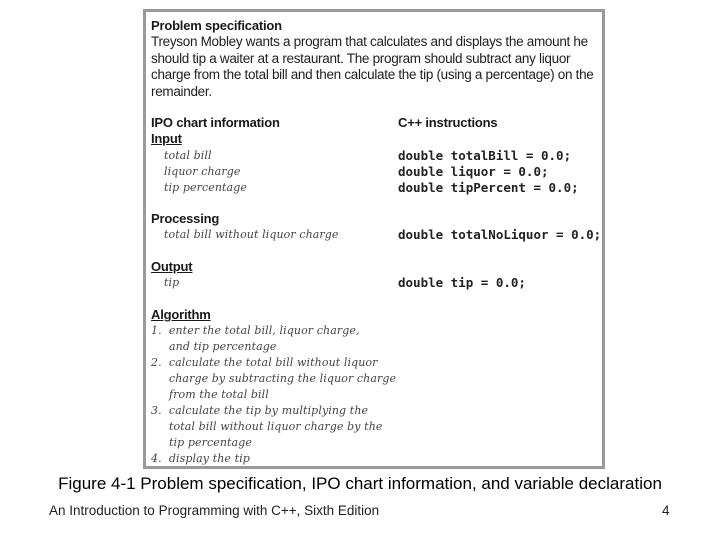 Image resolution: width=720 pixels, height=540 pixels. I want to click on algorithm-heading: Algorithm, so click(181, 314).